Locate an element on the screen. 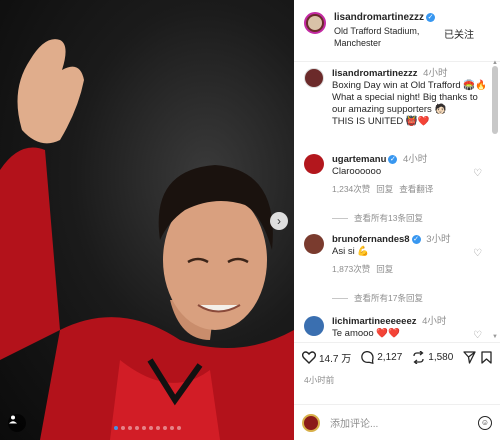 The height and width of the screenshot is (440, 500). save-button is located at coordinates (486, 360).